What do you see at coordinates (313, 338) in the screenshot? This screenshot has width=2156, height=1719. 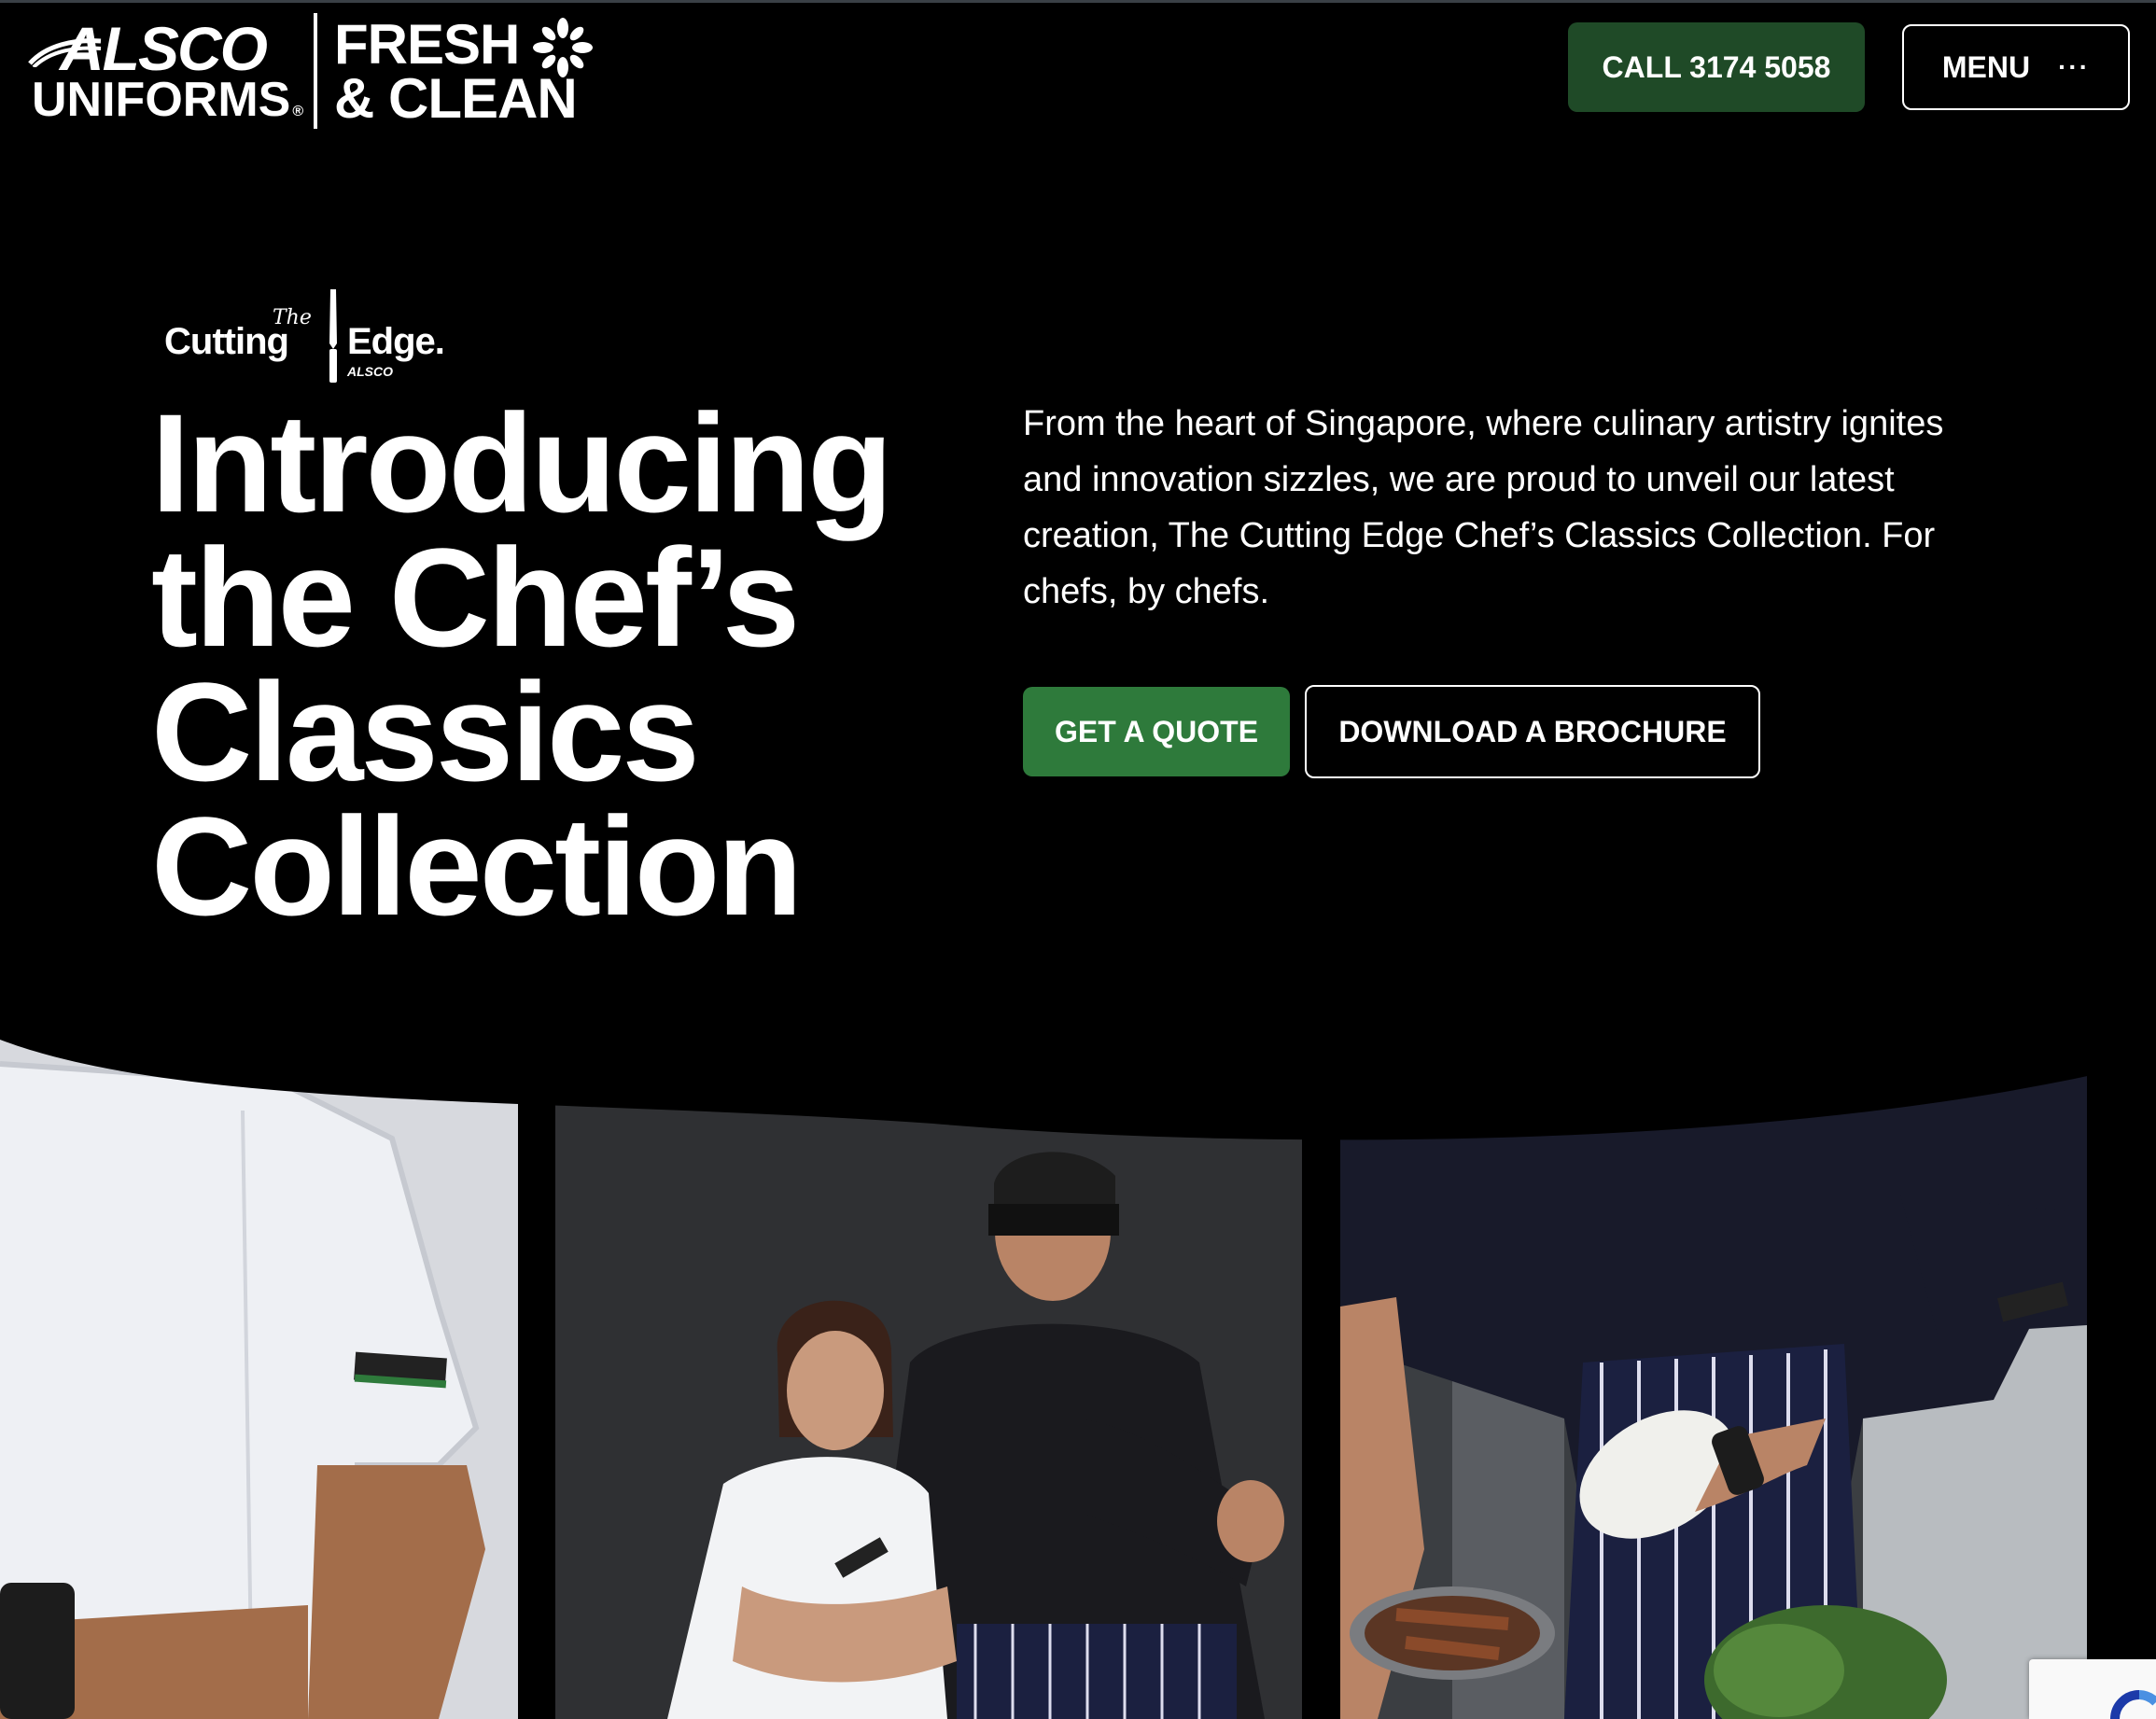 I see `cutting-edge-logo: The Cutting Edge. ALSCO` at bounding box center [313, 338].